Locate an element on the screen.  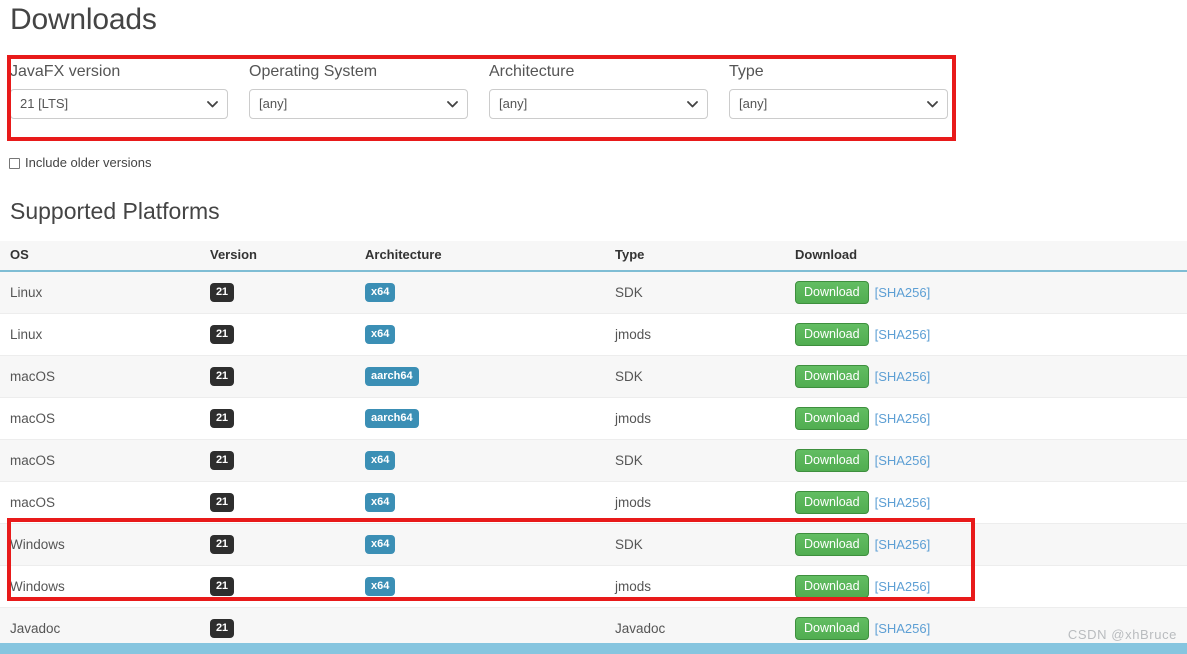
table-row: Windows 21 x64 jmods Download [SHA256] is located at coordinates (593, 586).